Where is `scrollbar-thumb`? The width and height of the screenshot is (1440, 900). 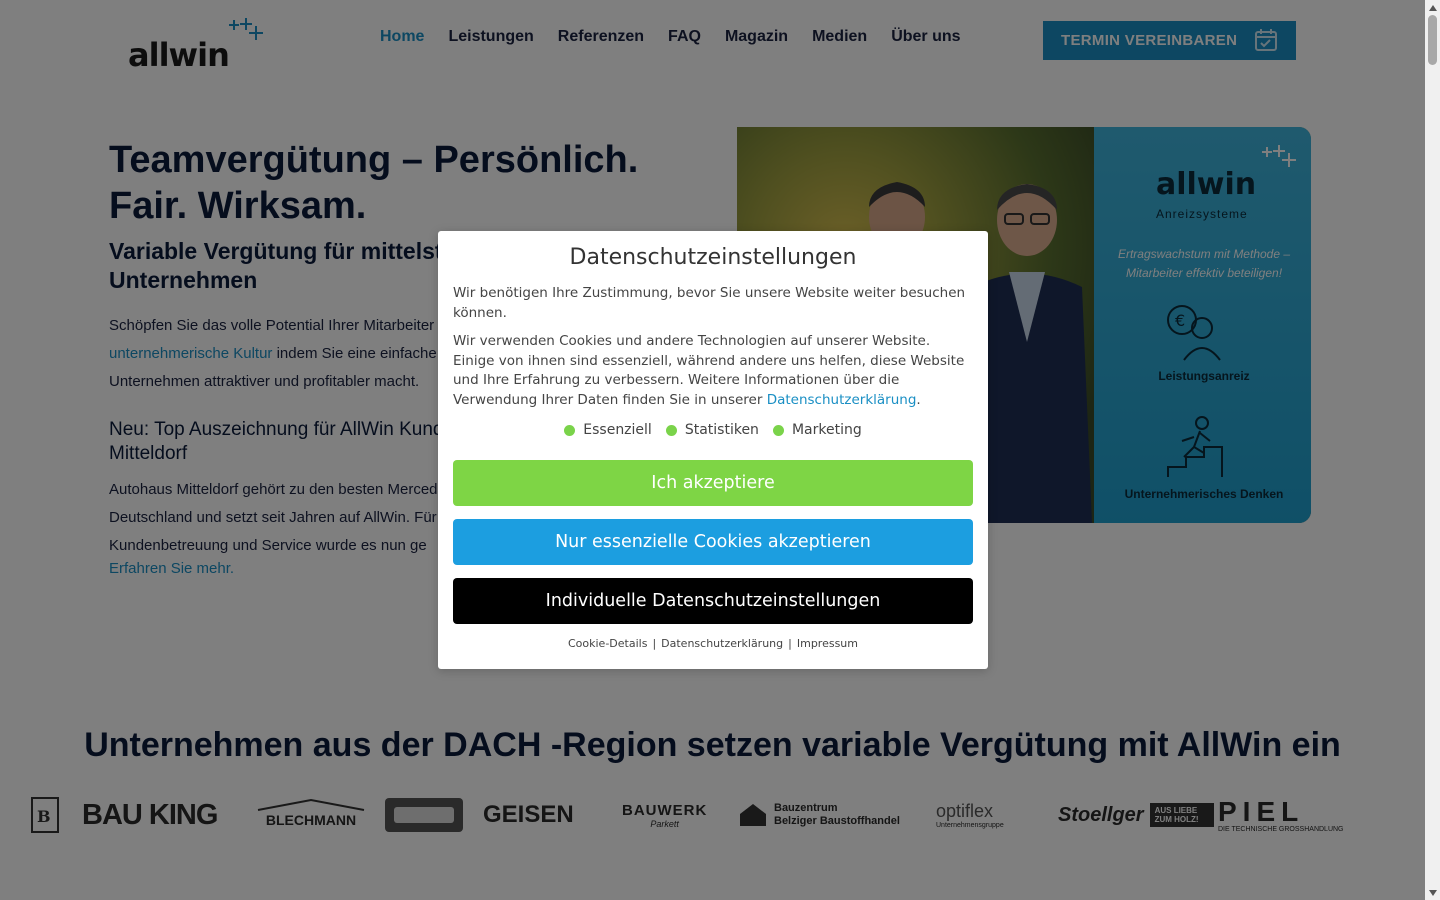 scrollbar-thumb is located at coordinates (1432, 40).